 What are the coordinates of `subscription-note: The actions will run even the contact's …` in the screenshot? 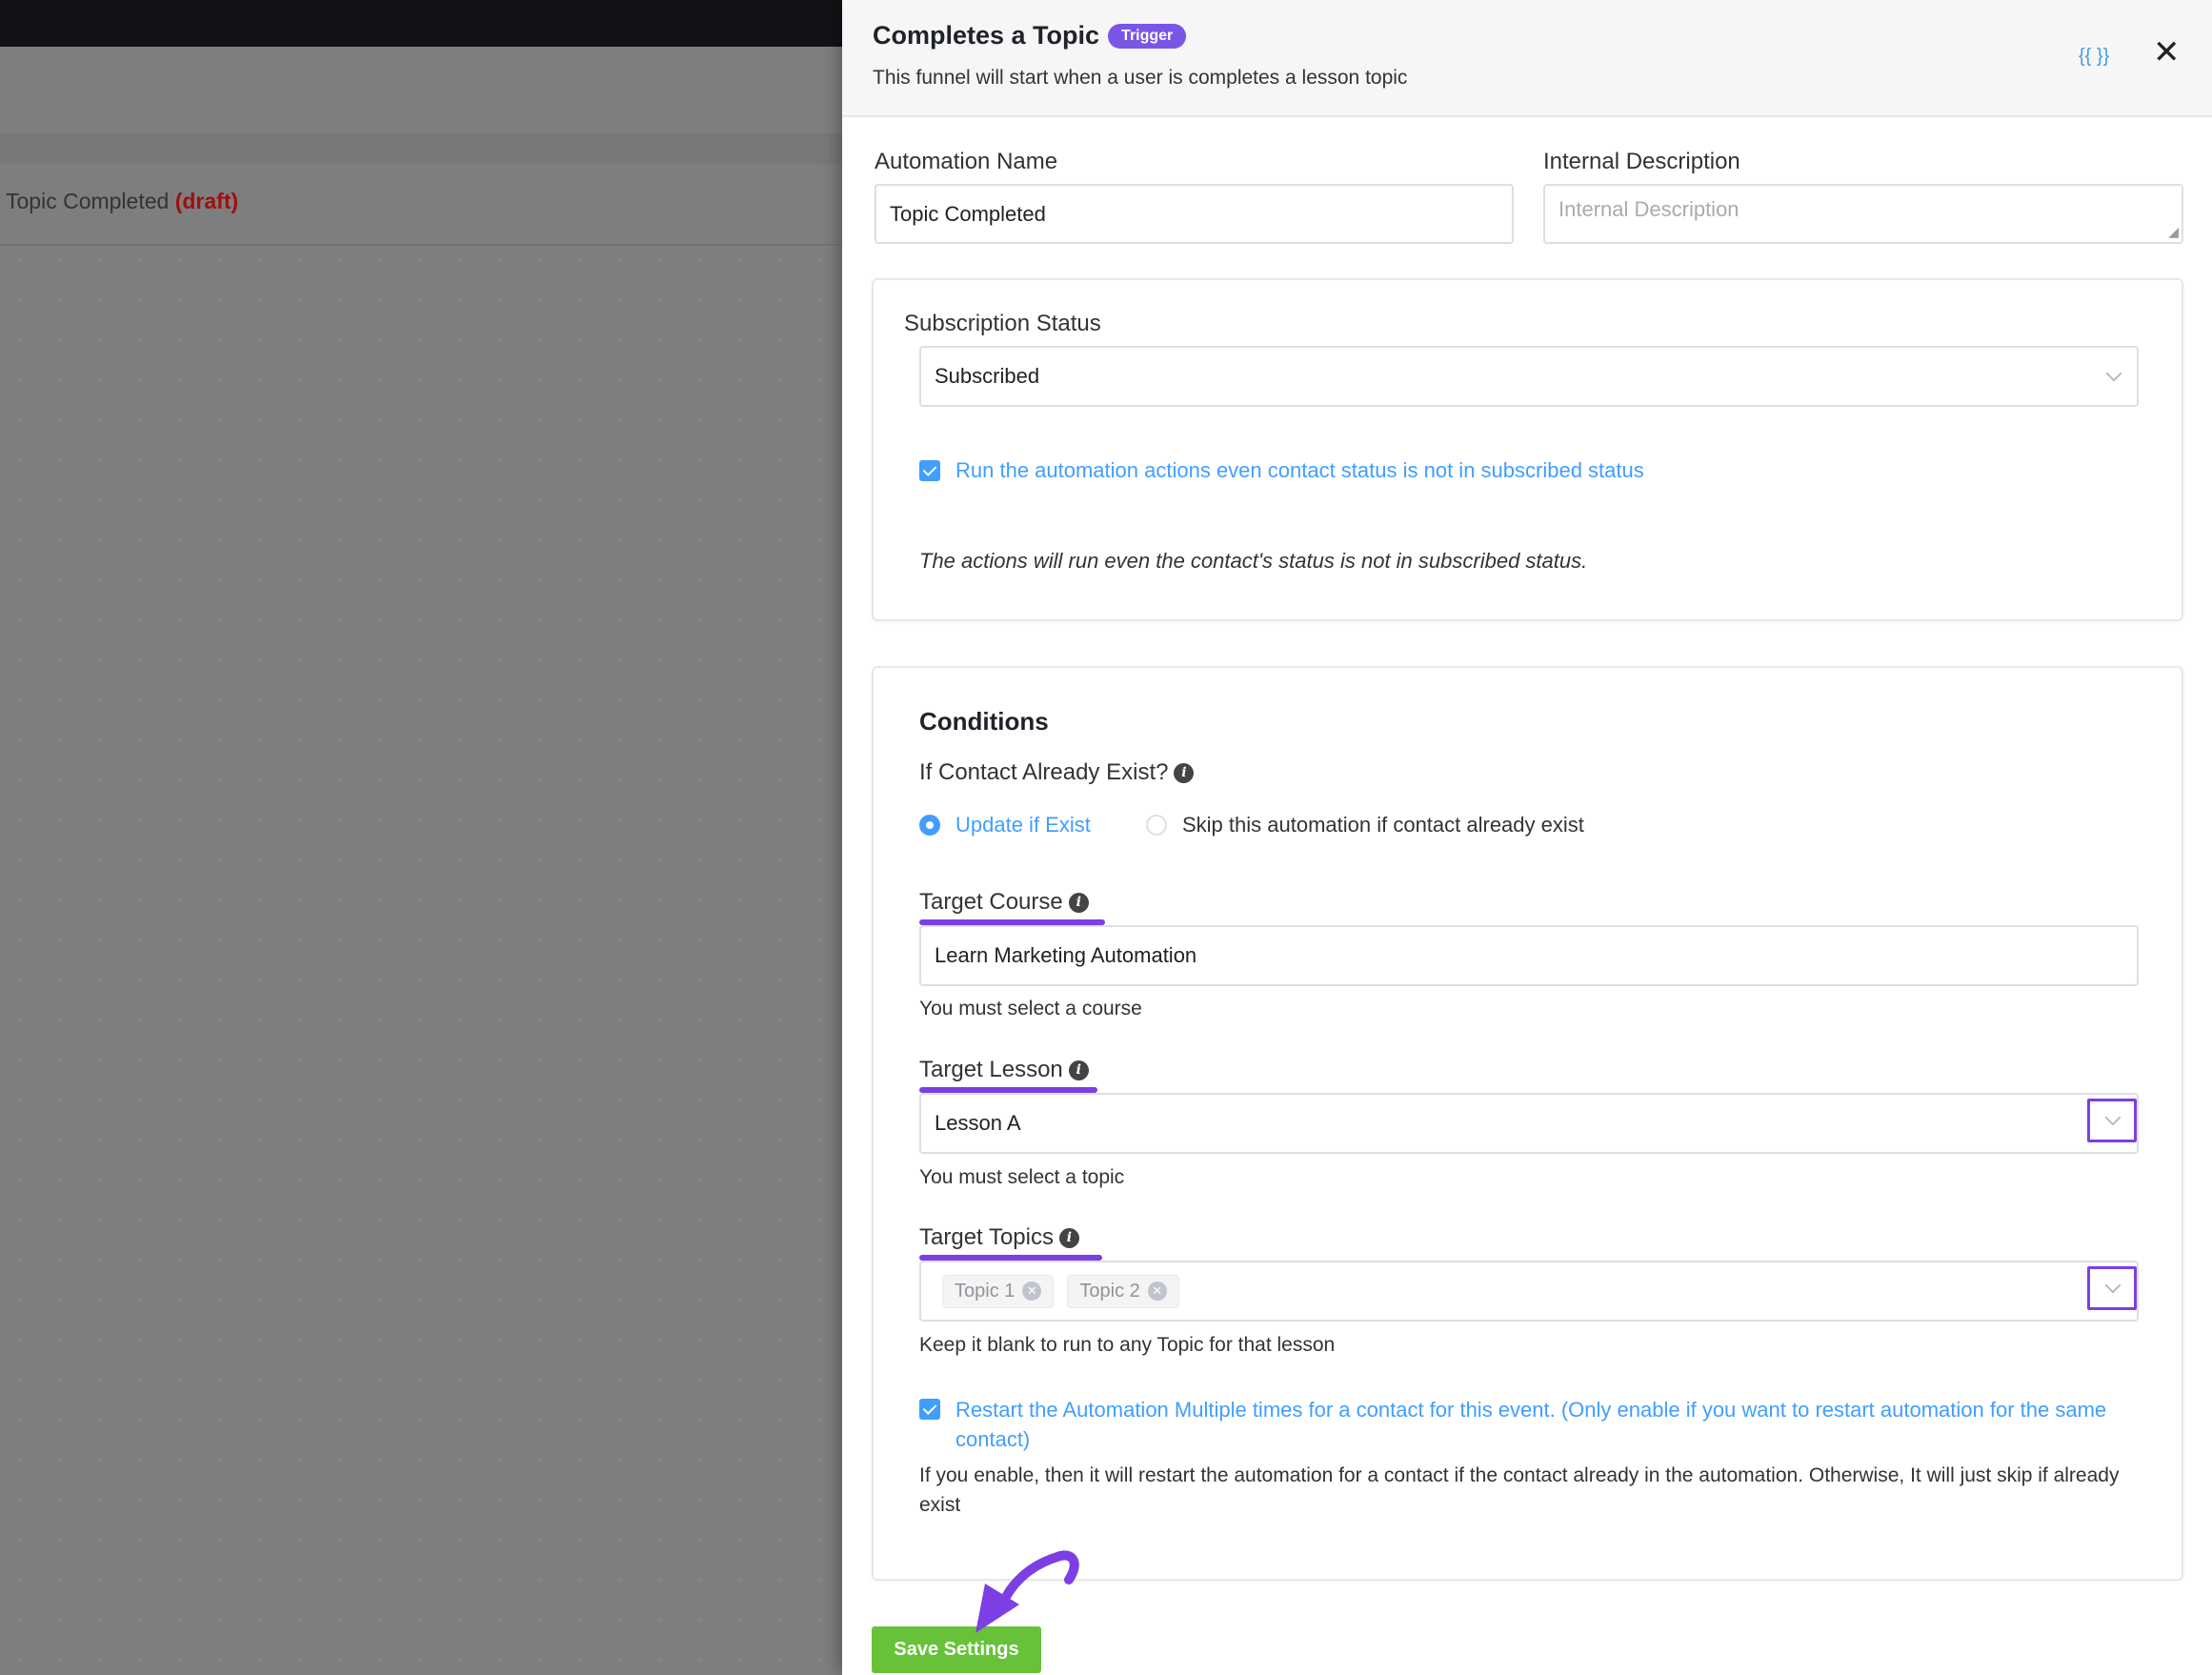 It's located at (1253, 561).